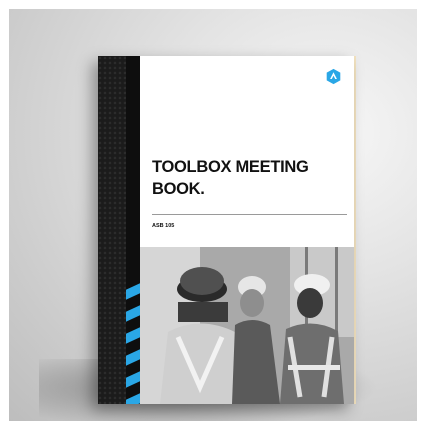 The image size is (426, 430). Describe the element at coordinates (163, 226) in the screenshot. I see `document-code: ASB 105` at that location.